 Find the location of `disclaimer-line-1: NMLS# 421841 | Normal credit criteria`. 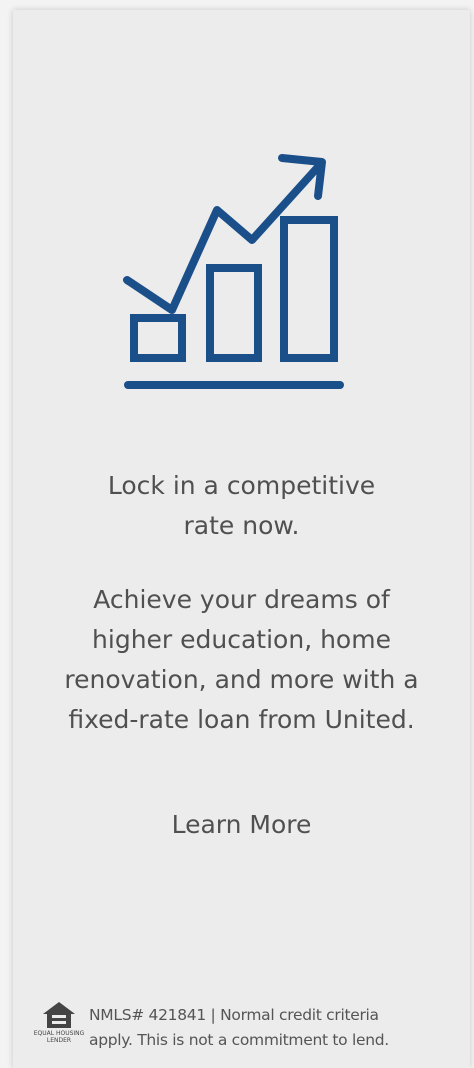

disclaimer-line-1: NMLS# 421841 | Normal credit criteria is located at coordinates (234, 1015).